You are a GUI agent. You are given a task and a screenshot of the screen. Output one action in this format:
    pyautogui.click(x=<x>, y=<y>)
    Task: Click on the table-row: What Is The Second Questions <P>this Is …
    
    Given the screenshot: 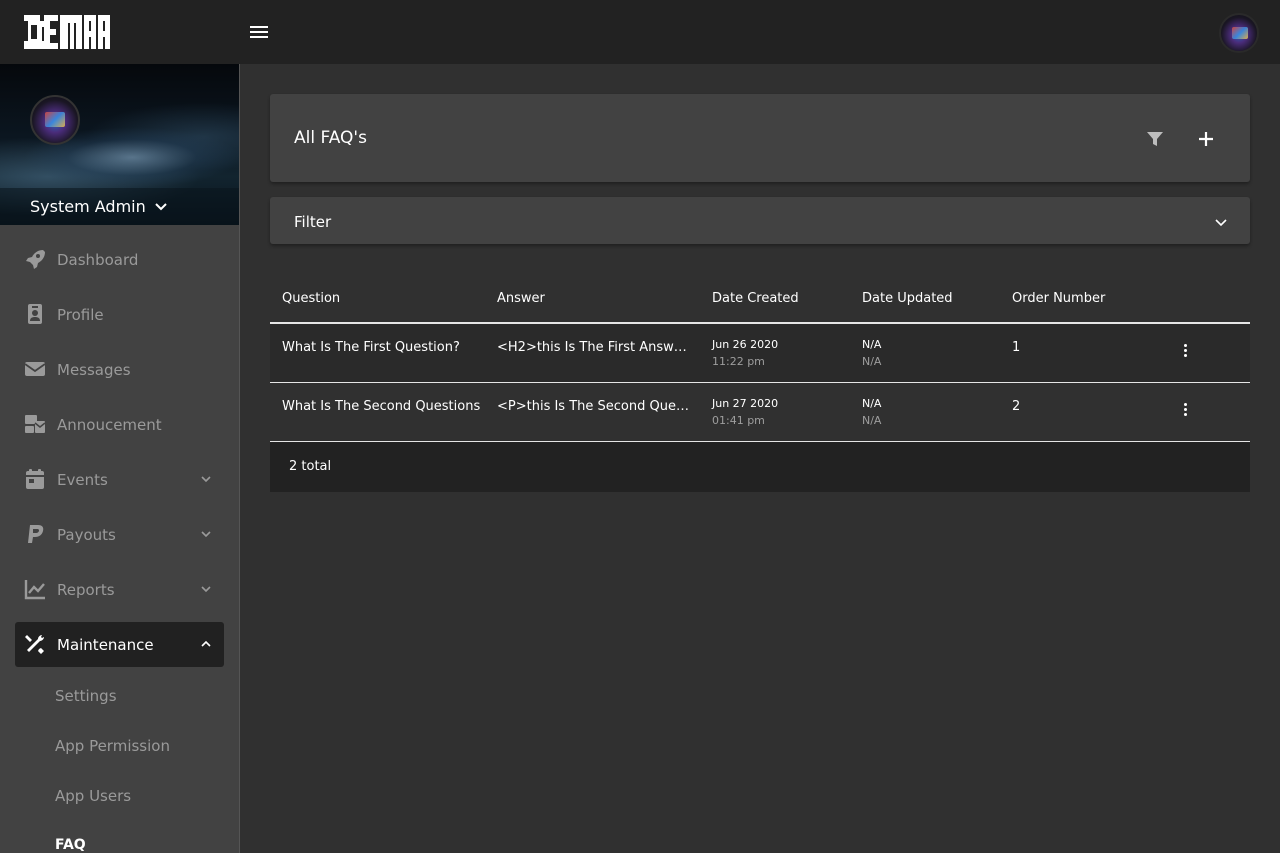 What is the action you would take?
    pyautogui.click(x=760, y=412)
    